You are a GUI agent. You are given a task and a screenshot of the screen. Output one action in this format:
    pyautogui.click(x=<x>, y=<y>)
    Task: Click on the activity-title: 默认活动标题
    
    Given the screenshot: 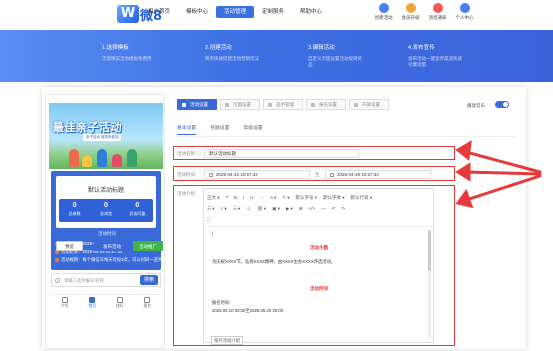 What is the action you would take?
    pyautogui.click(x=105, y=191)
    